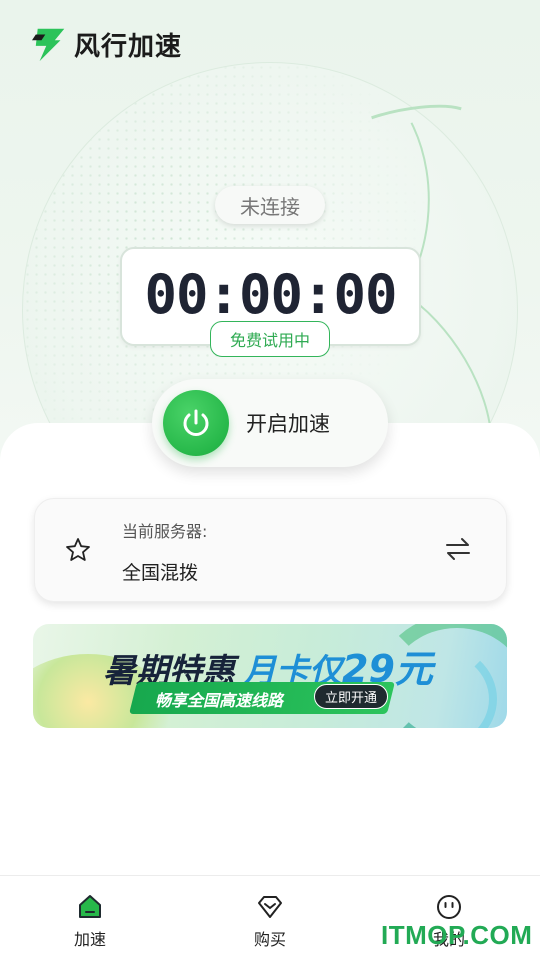 The width and height of the screenshot is (540, 960). What do you see at coordinates (270, 676) in the screenshot?
I see `promo-banner: 暑期特惠 月卡仅29元 畅享全国高速线路 立即开通` at bounding box center [270, 676].